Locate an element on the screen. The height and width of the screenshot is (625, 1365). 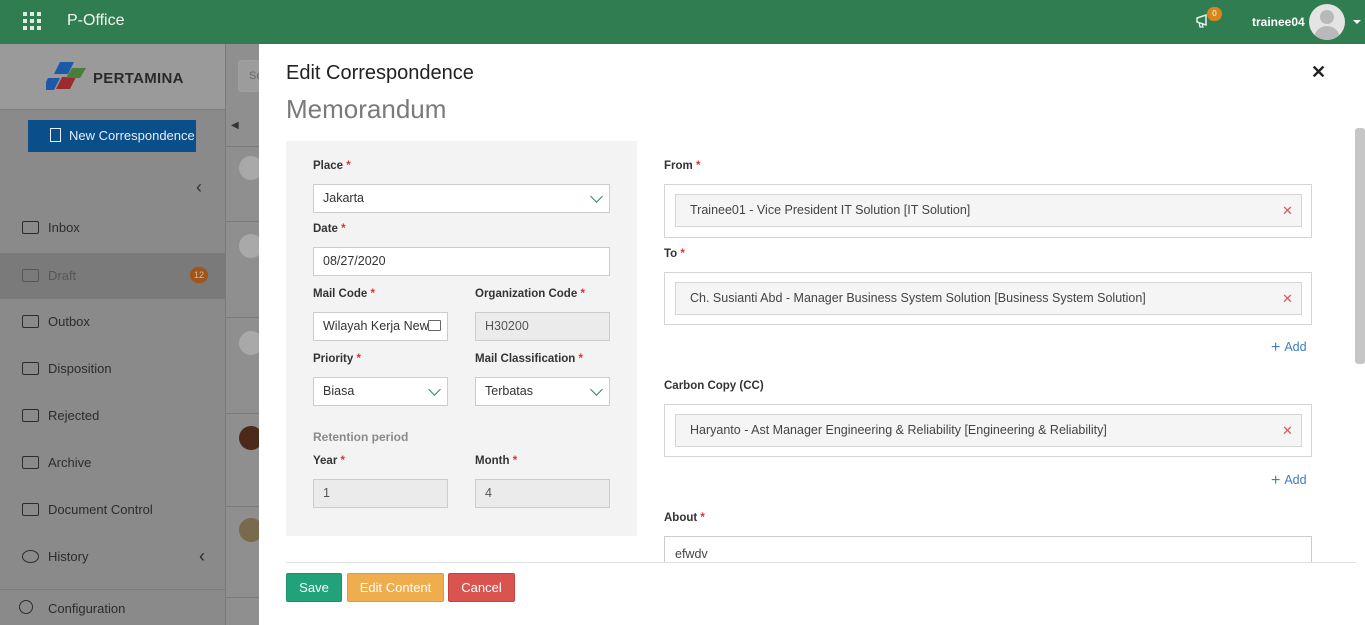
sidebar-item-archive: Archive is located at coordinates (112, 463).